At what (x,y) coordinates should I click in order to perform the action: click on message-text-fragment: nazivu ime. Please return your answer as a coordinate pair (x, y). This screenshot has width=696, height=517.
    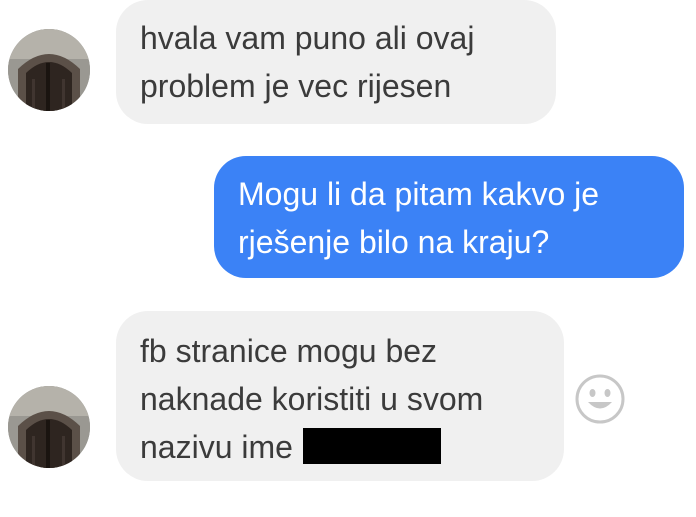
    Looking at the image, I should click on (216, 447).